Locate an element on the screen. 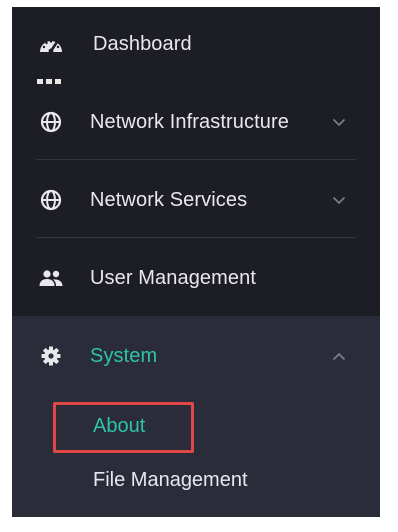 This screenshot has width=398, height=532. sidebar-item-label: Network Infrastructure is located at coordinates (189, 121).